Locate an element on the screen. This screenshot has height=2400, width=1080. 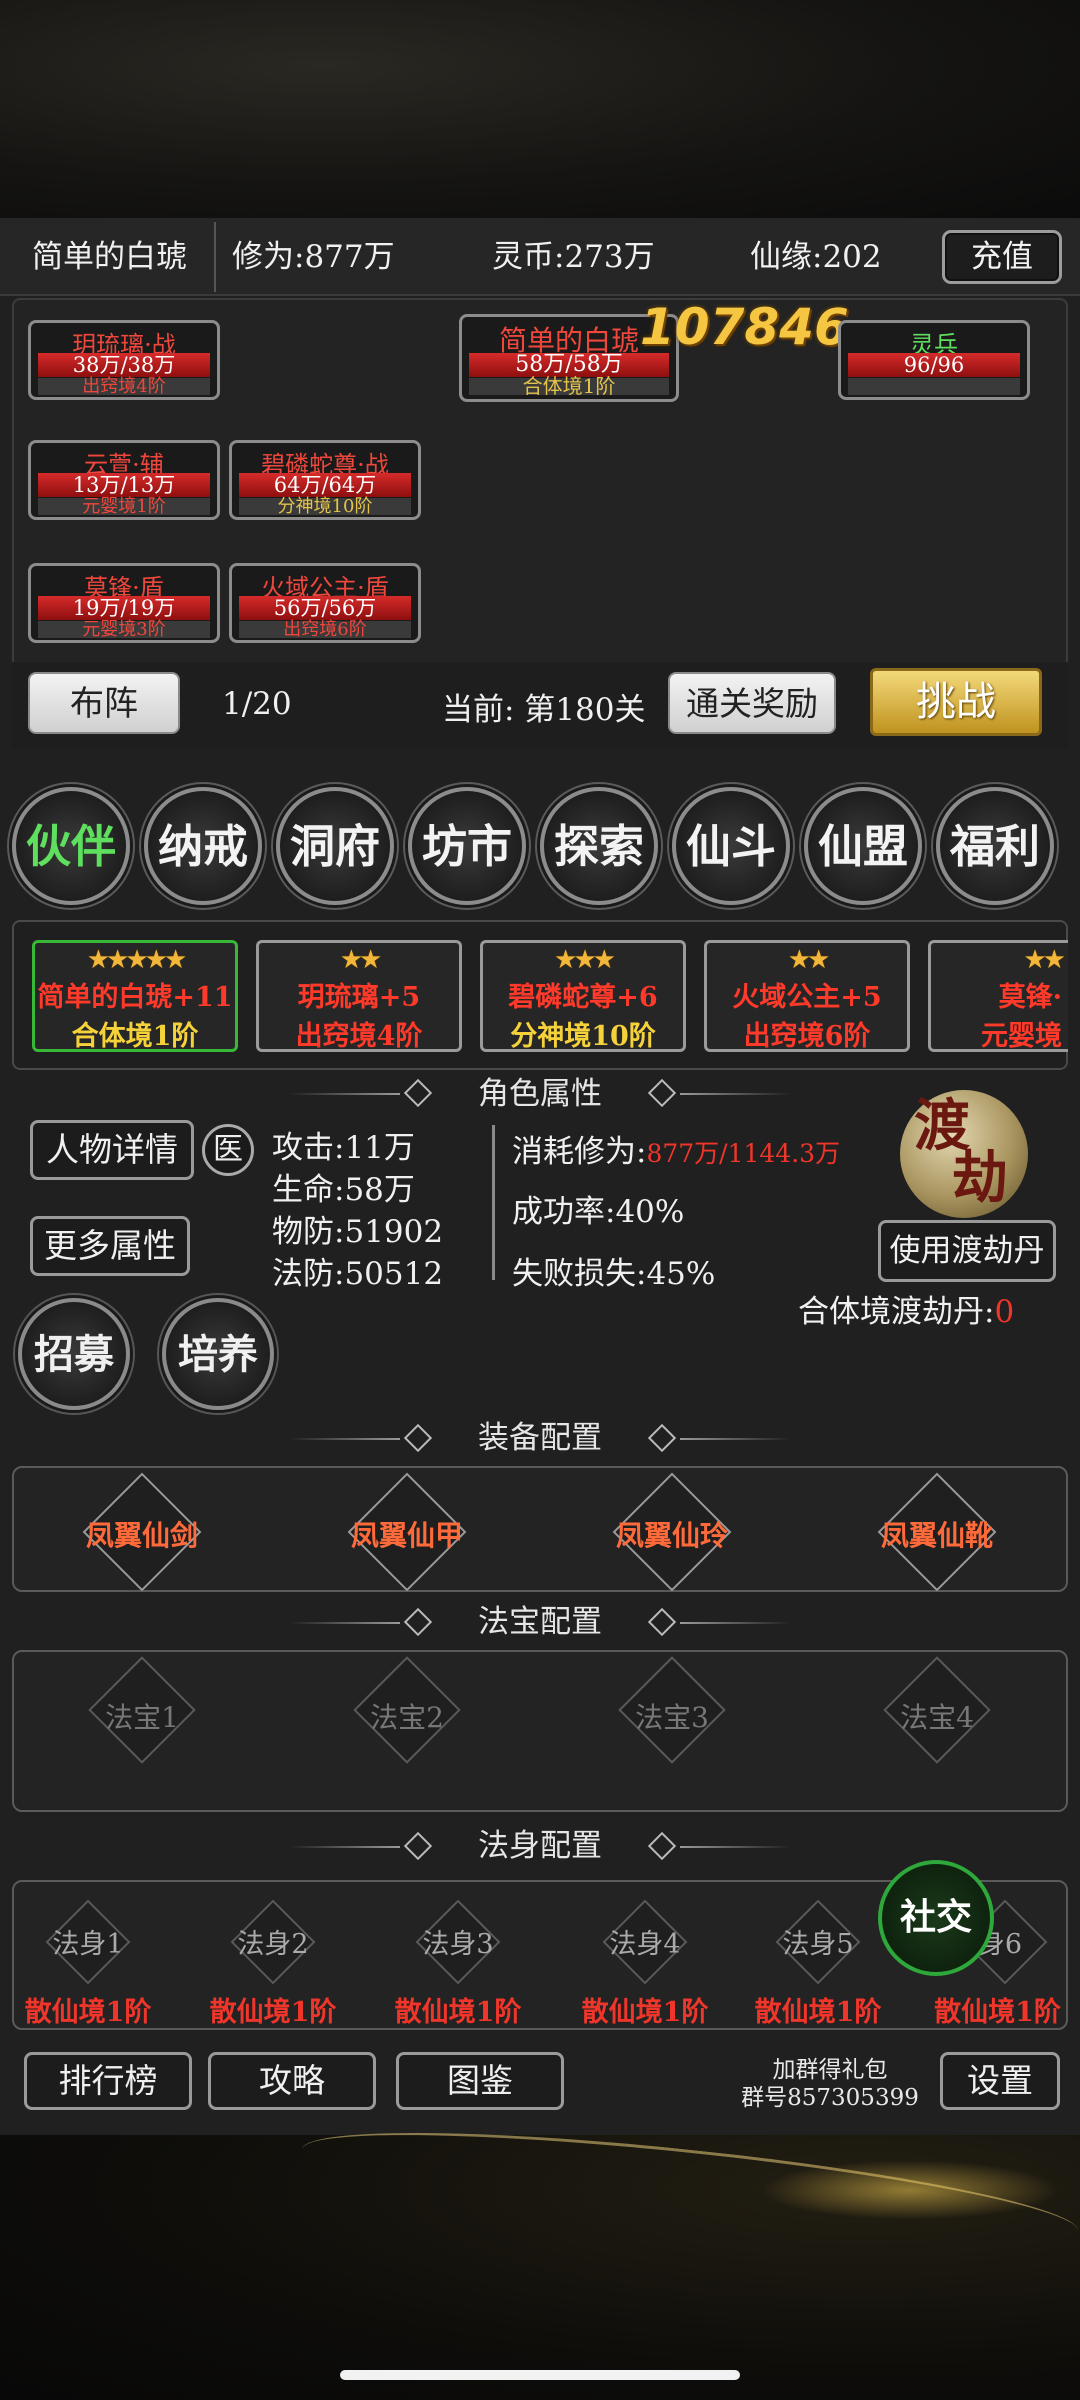
leaderboard-button: 排行榜 is located at coordinates (108, 2081).